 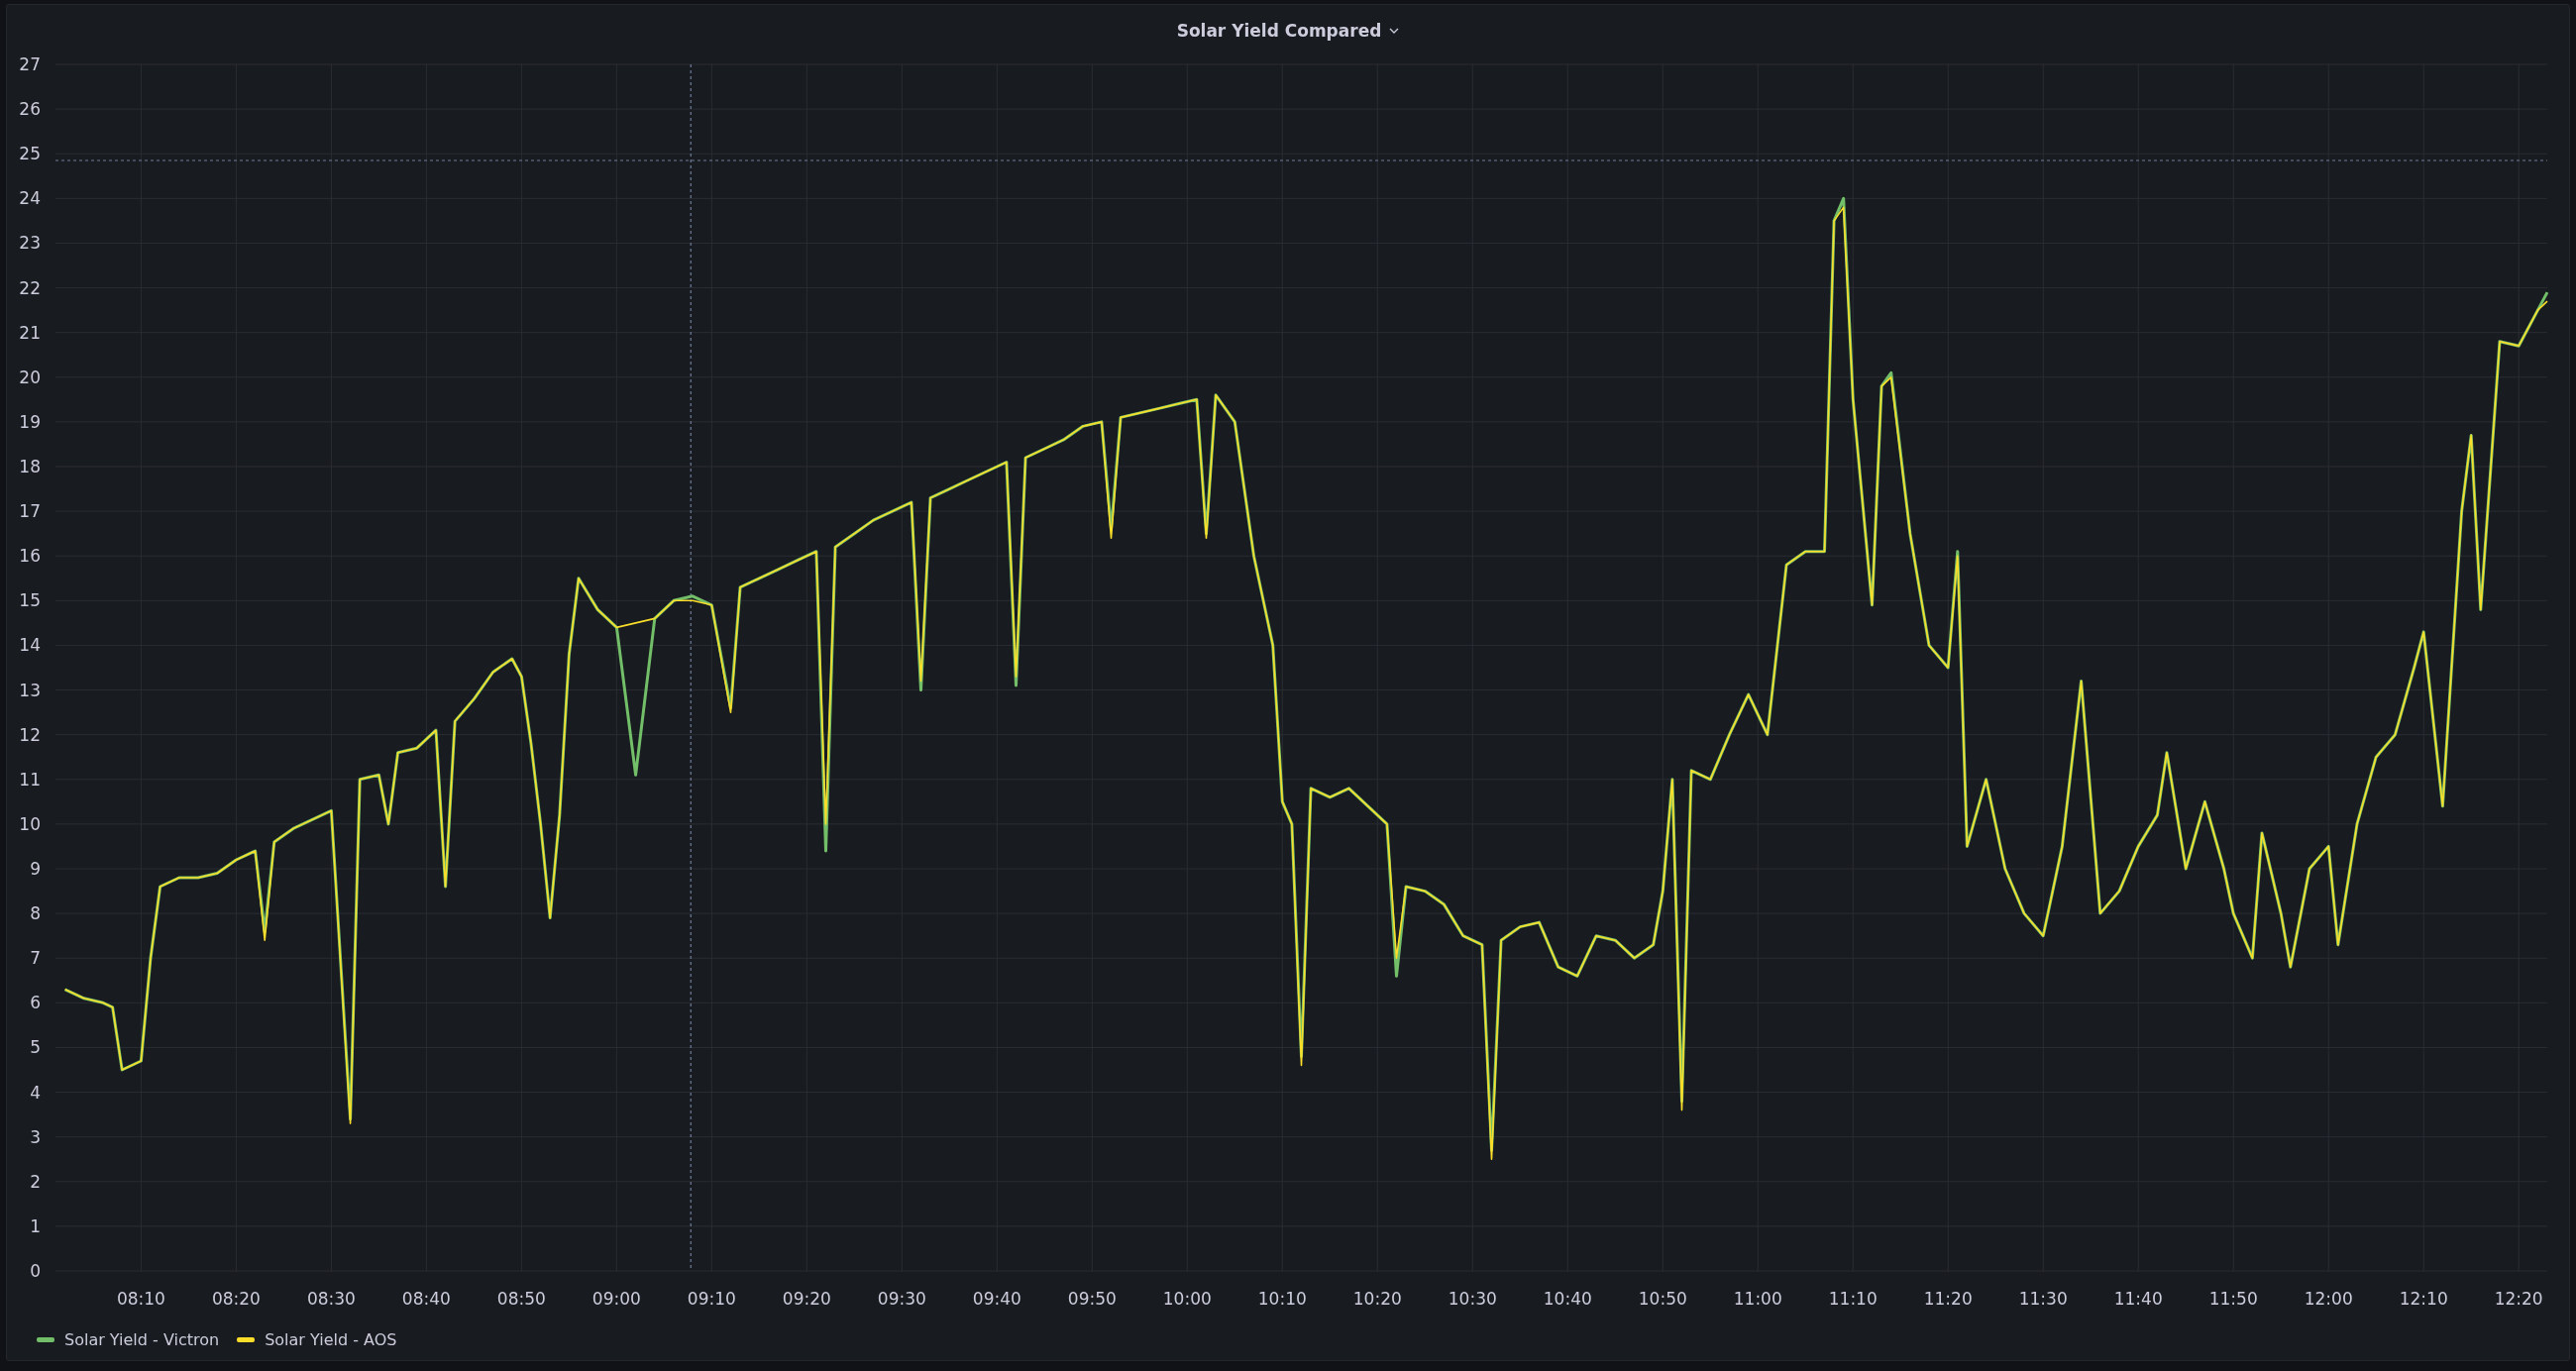 I want to click on y-axis-label: 4, so click(x=35, y=1092).